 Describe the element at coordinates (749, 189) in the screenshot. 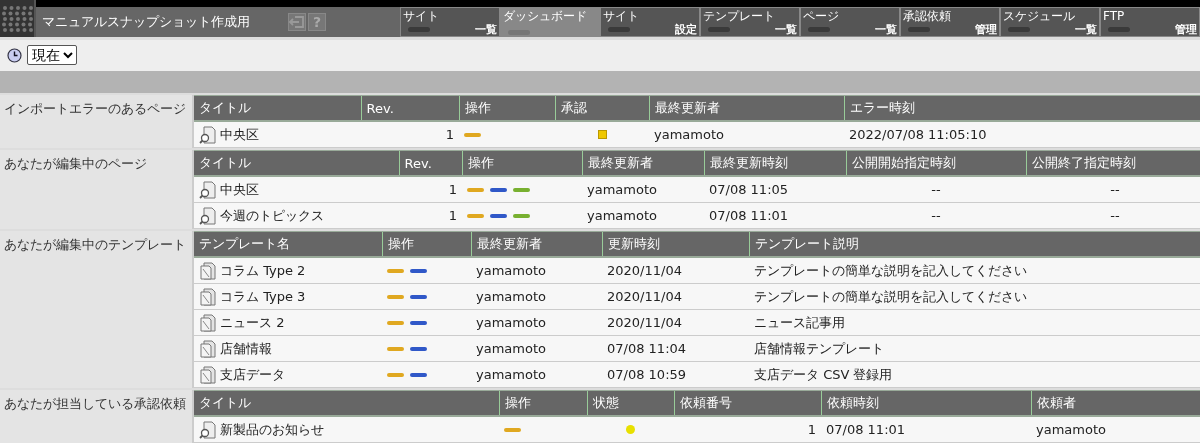

I see `table-cell: 07/08 11:05` at that location.